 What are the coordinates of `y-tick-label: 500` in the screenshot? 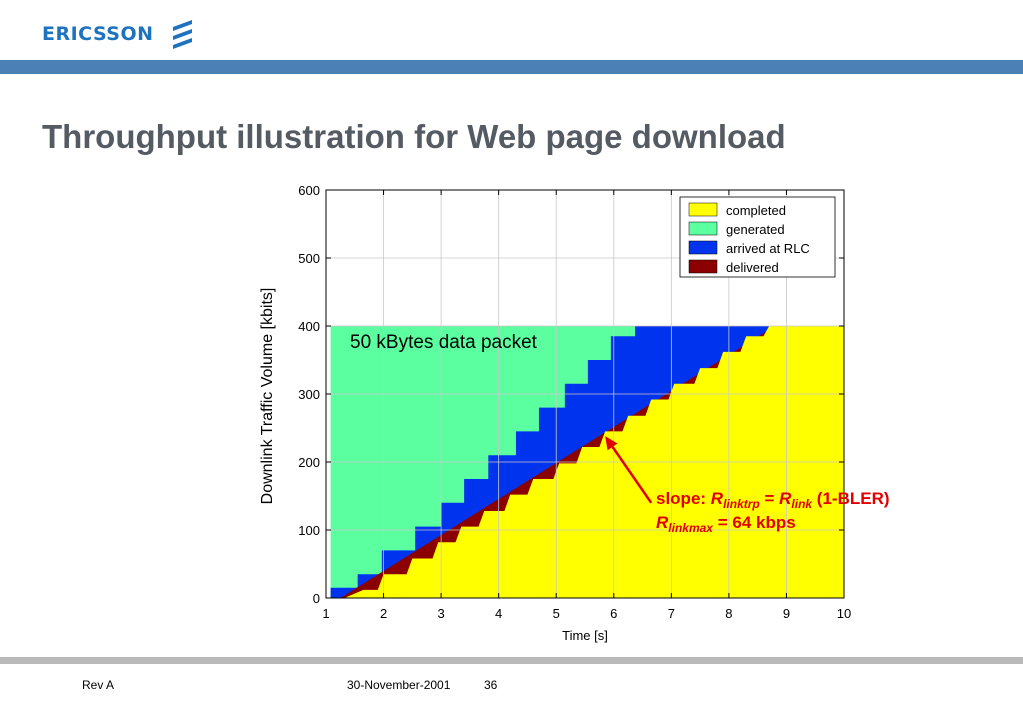 It's located at (309, 258).